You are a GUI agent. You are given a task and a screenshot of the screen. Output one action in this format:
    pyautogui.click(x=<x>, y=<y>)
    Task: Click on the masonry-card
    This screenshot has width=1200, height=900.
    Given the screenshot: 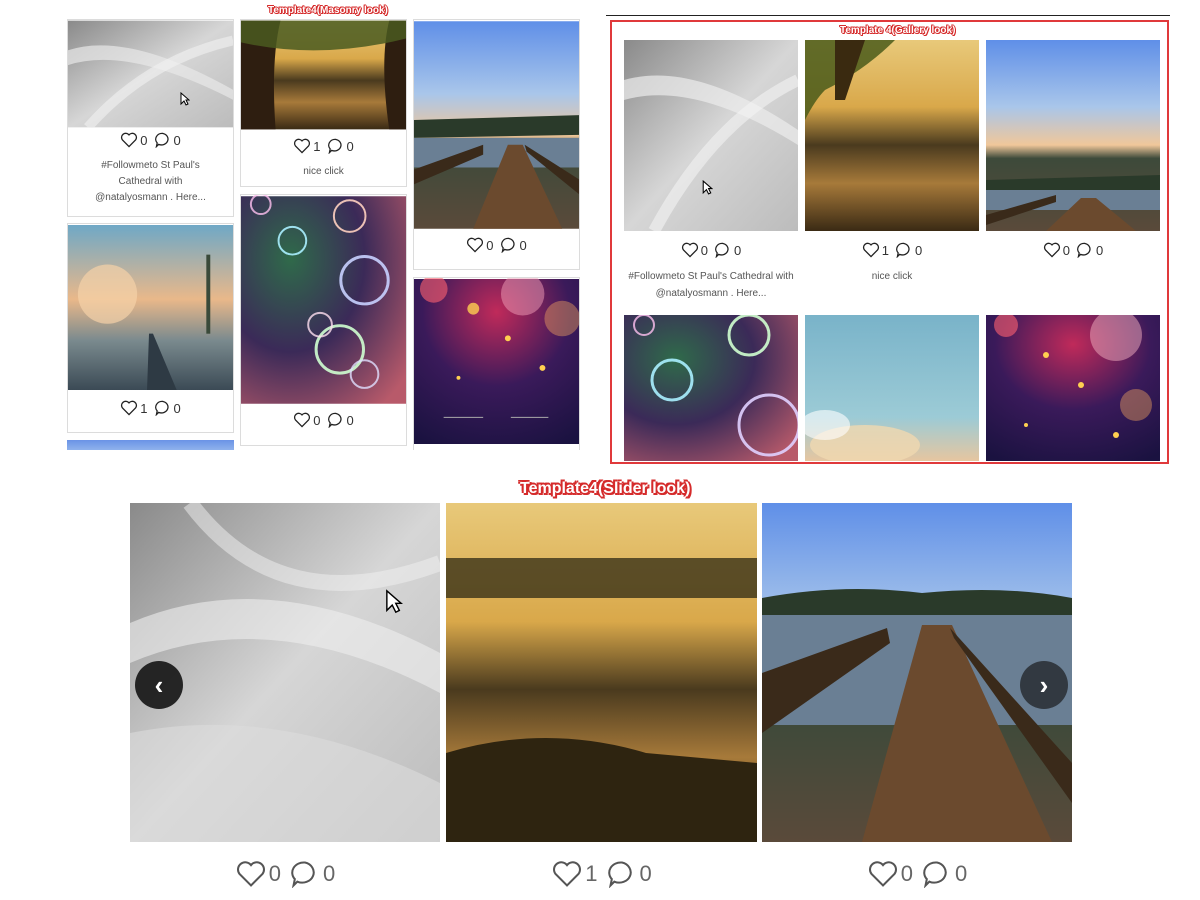 What is the action you would take?
    pyautogui.click(x=496, y=363)
    